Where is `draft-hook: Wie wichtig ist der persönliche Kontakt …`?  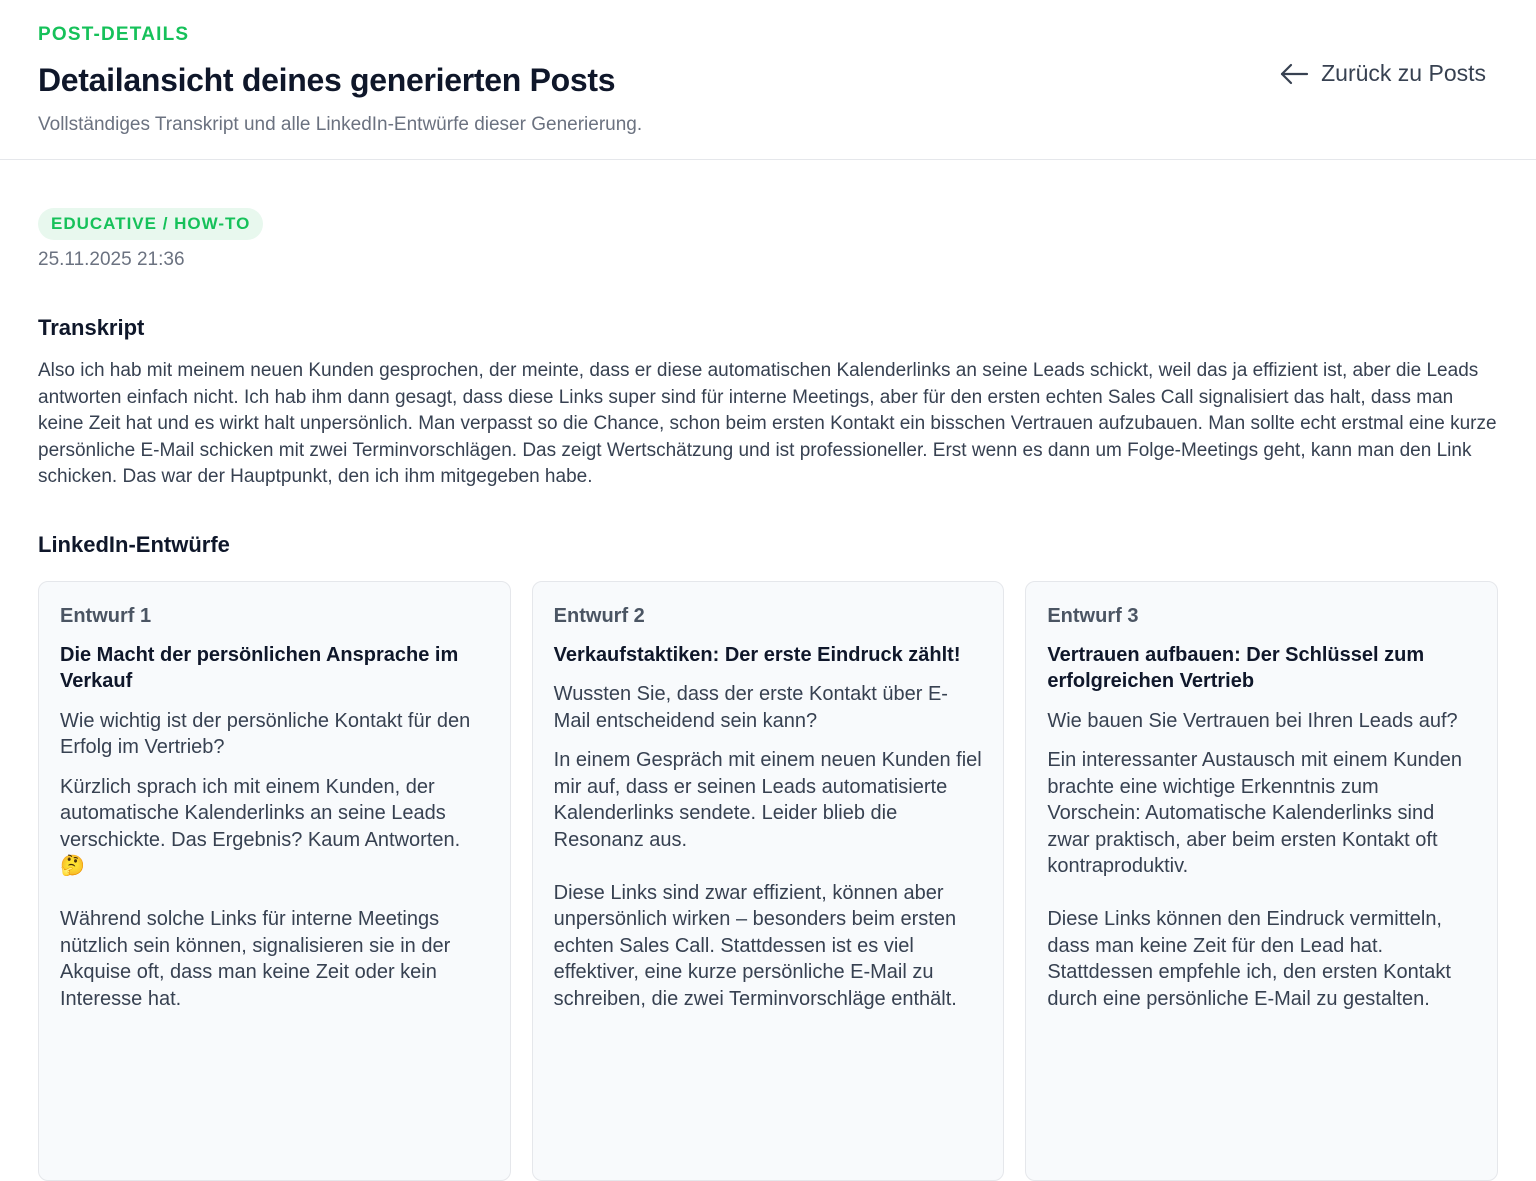
draft-hook: Wie wichtig ist der persönliche Kontakt … is located at coordinates (265, 734).